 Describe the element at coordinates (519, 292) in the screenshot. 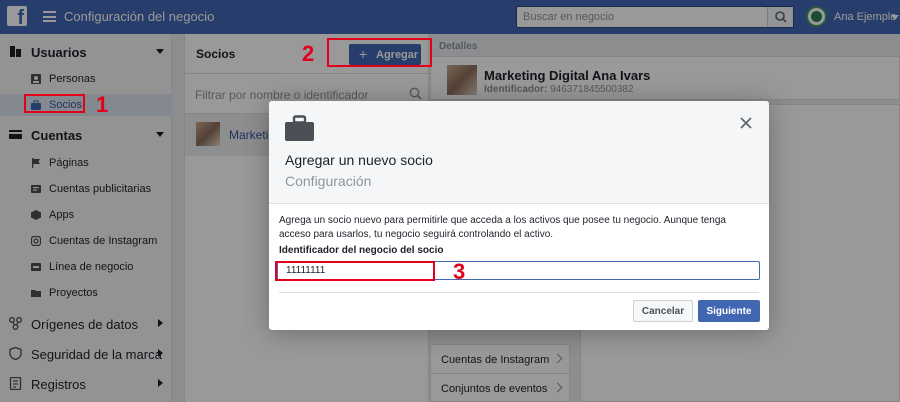

I see `divider` at that location.